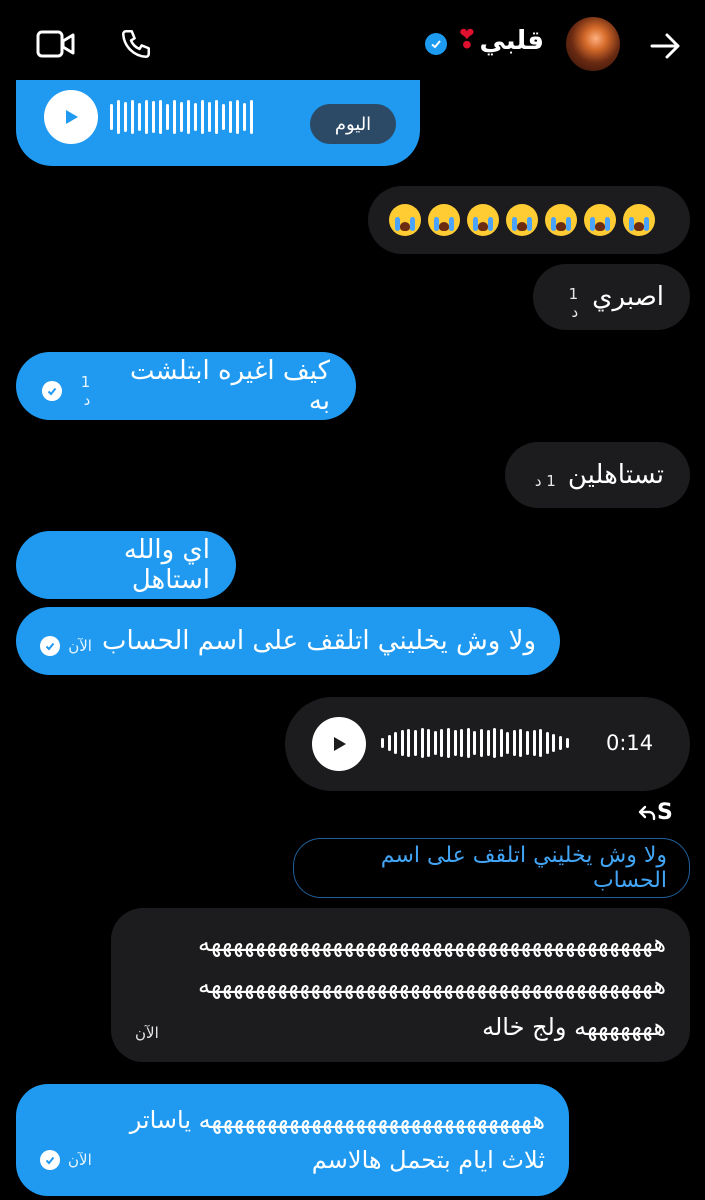  What do you see at coordinates (318, 641) in the screenshot?
I see `message-text: ولا وش يخليني اتلقف على اسم الحساب` at bounding box center [318, 641].